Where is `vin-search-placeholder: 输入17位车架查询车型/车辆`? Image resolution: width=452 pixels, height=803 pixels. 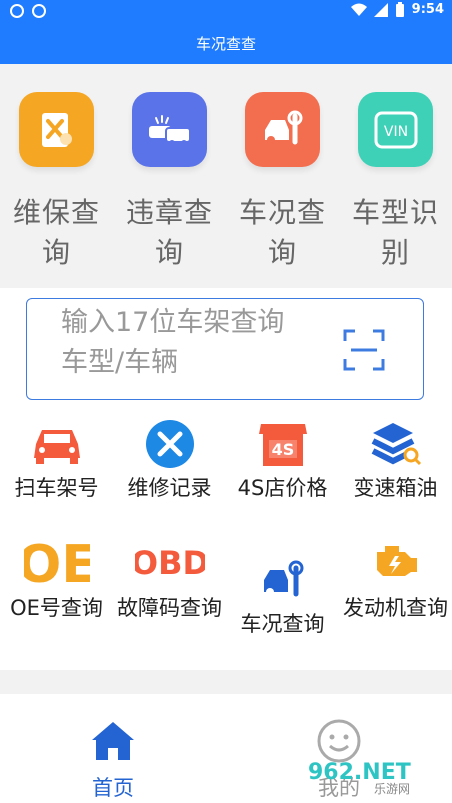
vin-search-placeholder: 输入17位车架查询车型/车辆 is located at coordinates (173, 342).